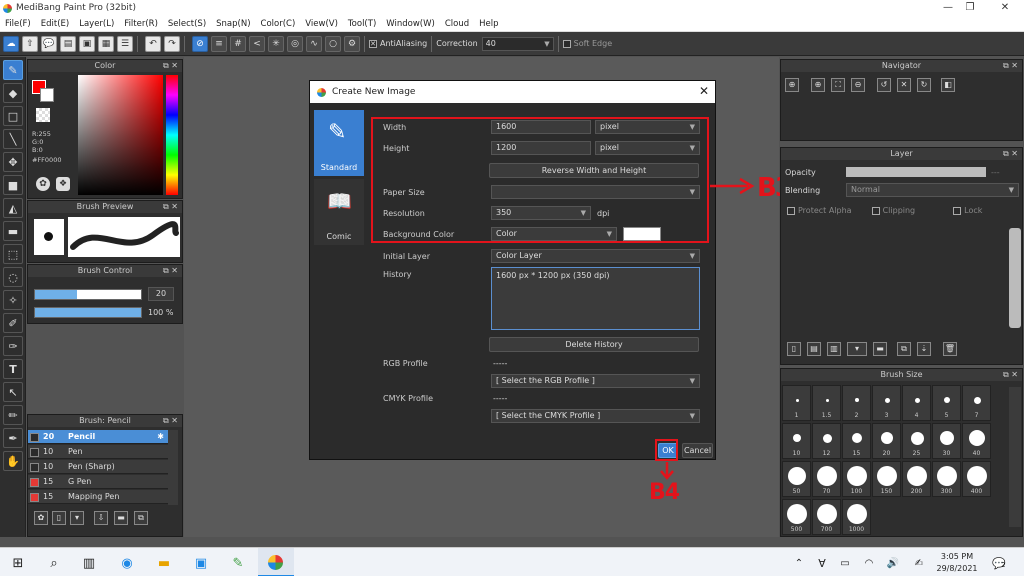  I want to click on brush-size-option: 15, so click(856, 441).